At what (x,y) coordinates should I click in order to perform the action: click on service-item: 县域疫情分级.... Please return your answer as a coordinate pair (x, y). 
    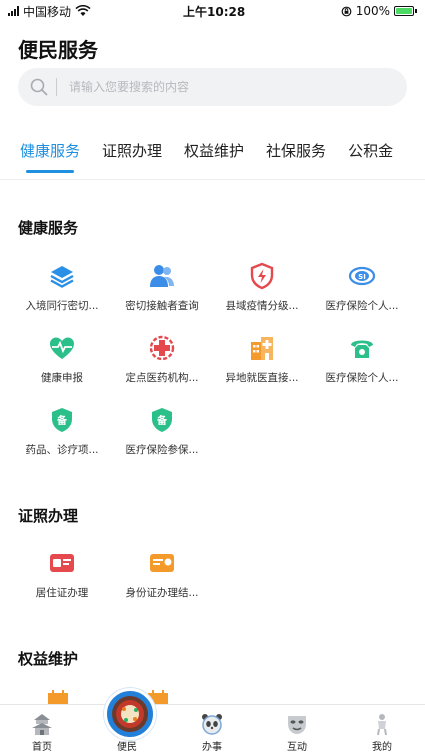
    Looking at the image, I should click on (262, 287).